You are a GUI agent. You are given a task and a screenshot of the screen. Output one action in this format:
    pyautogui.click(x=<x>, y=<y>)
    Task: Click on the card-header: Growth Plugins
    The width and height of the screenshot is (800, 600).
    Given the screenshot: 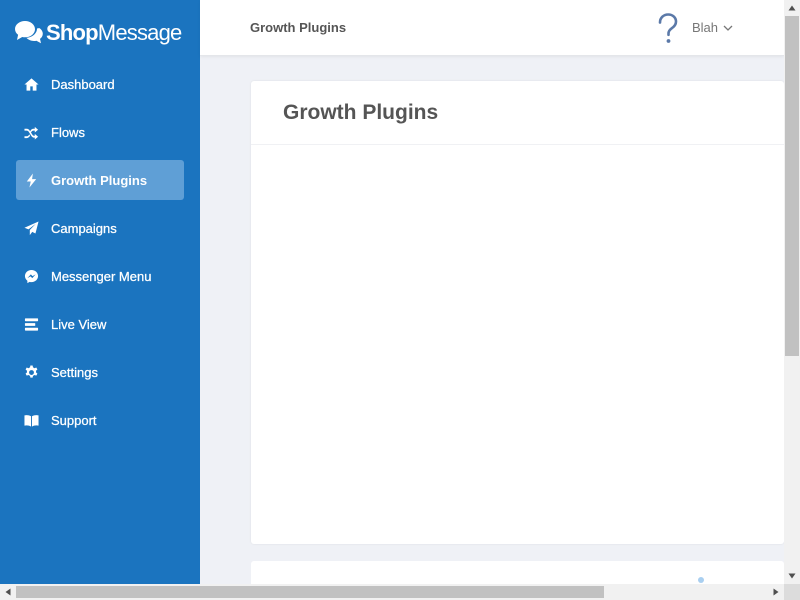 What is the action you would take?
    pyautogui.click(x=517, y=113)
    